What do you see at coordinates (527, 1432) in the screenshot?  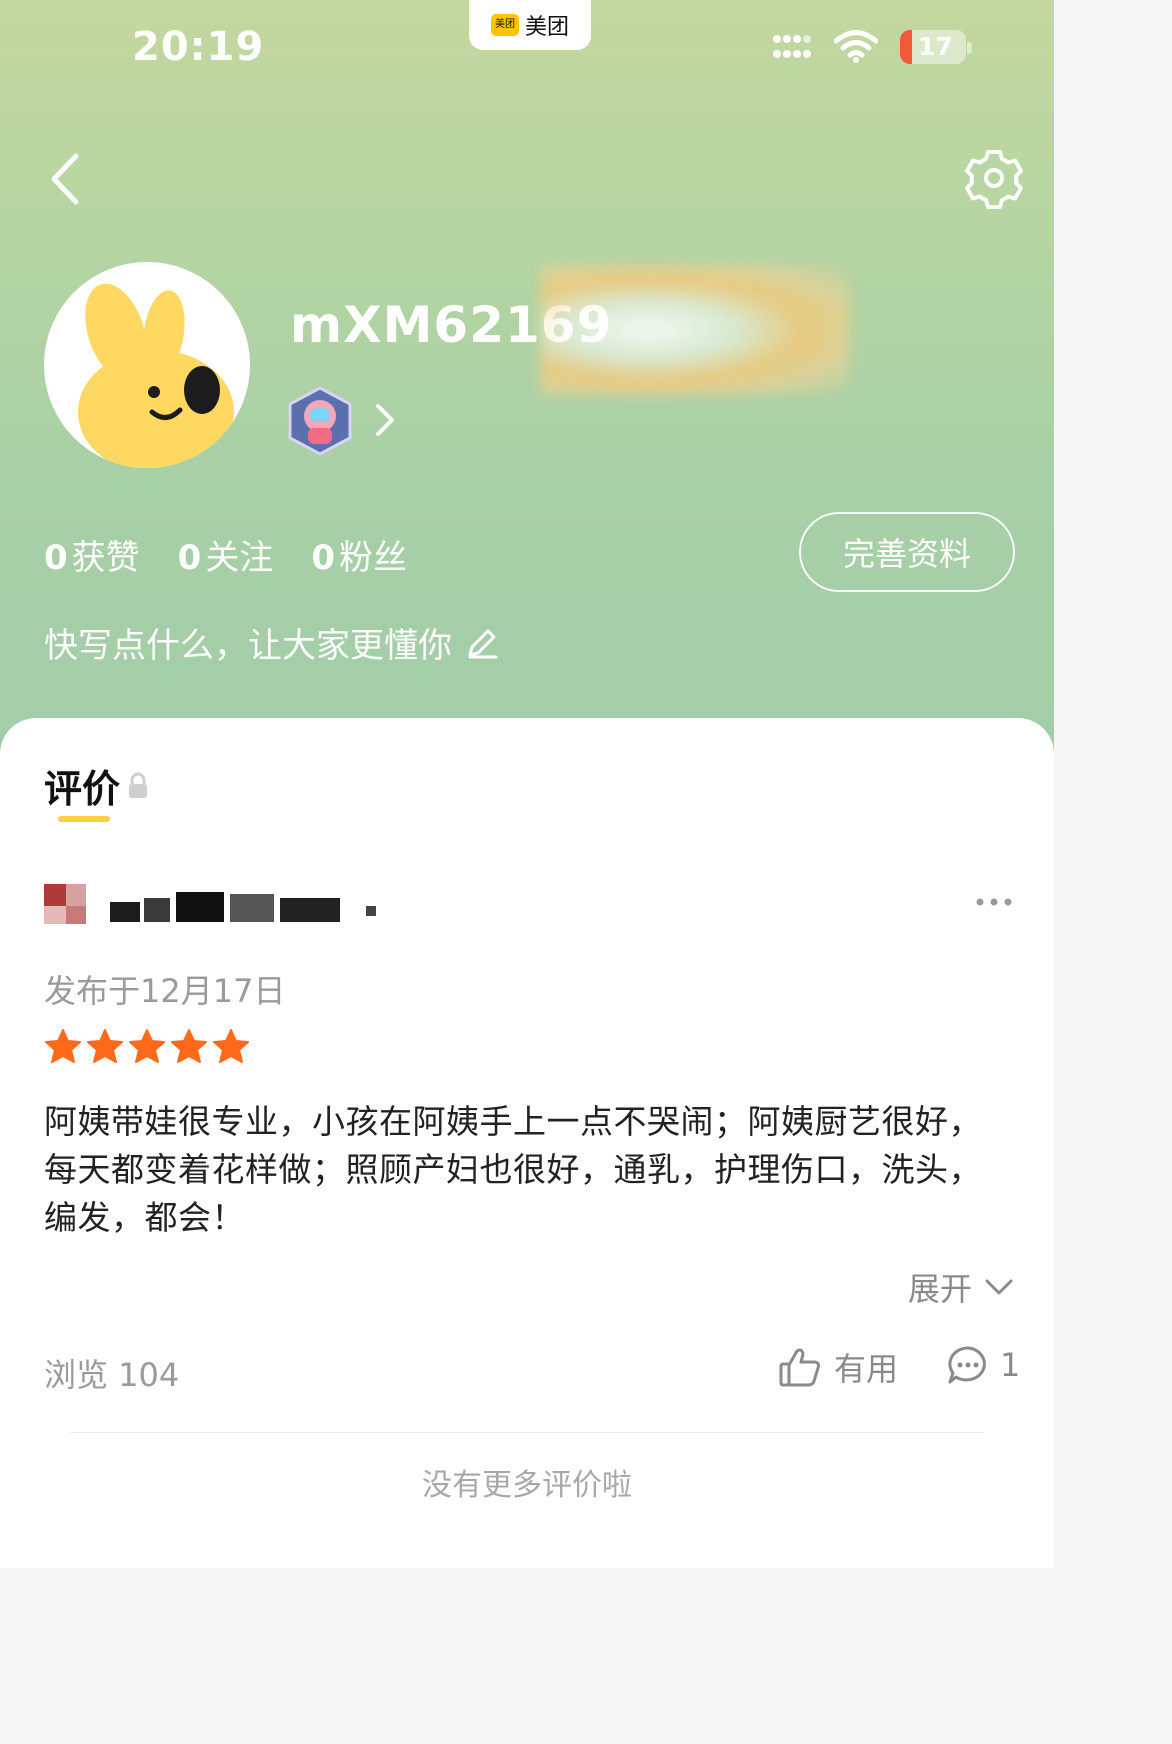 I see `divider` at bounding box center [527, 1432].